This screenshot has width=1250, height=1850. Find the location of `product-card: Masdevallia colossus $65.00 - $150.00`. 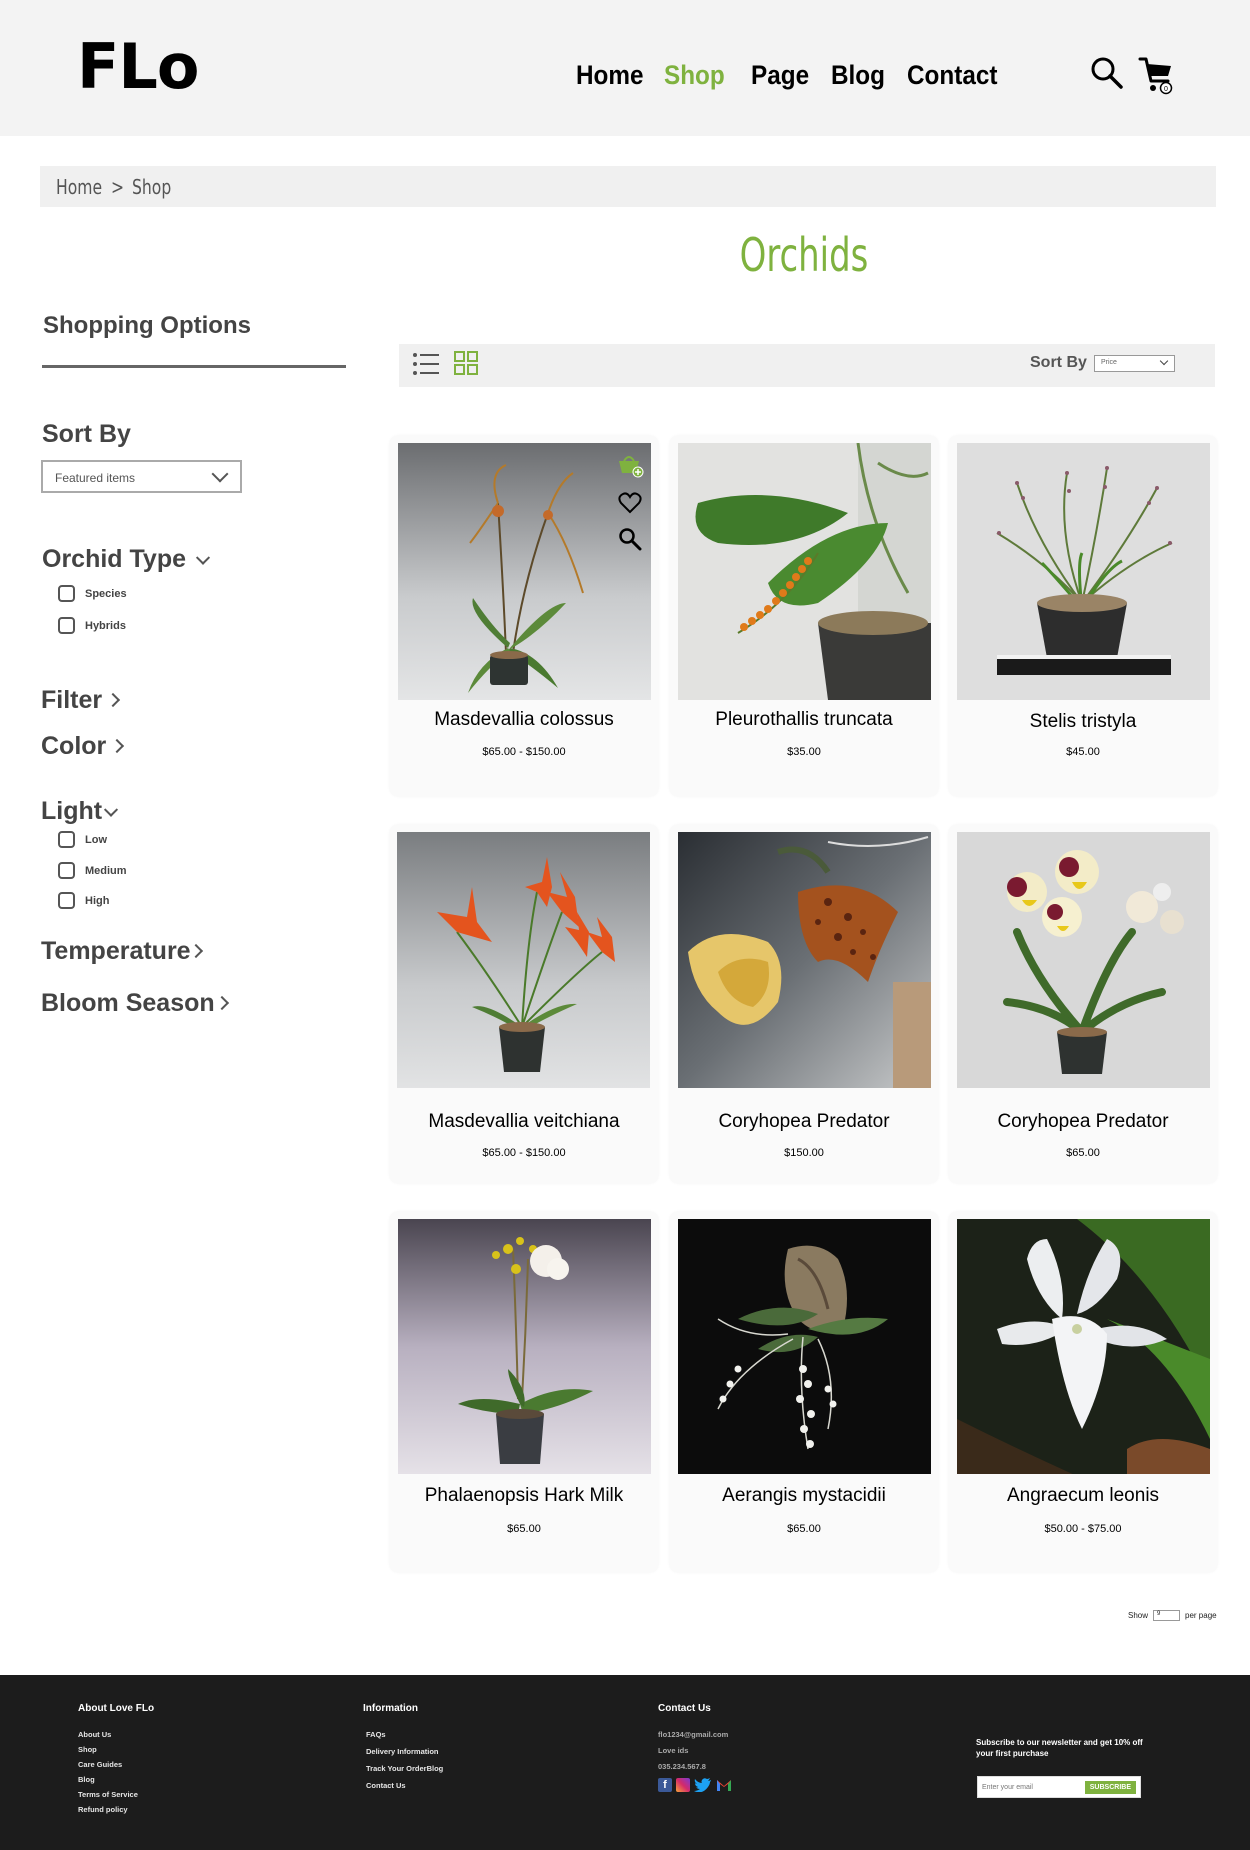

product-card: Masdevallia colossus $65.00 - $150.00 is located at coordinates (524, 616).